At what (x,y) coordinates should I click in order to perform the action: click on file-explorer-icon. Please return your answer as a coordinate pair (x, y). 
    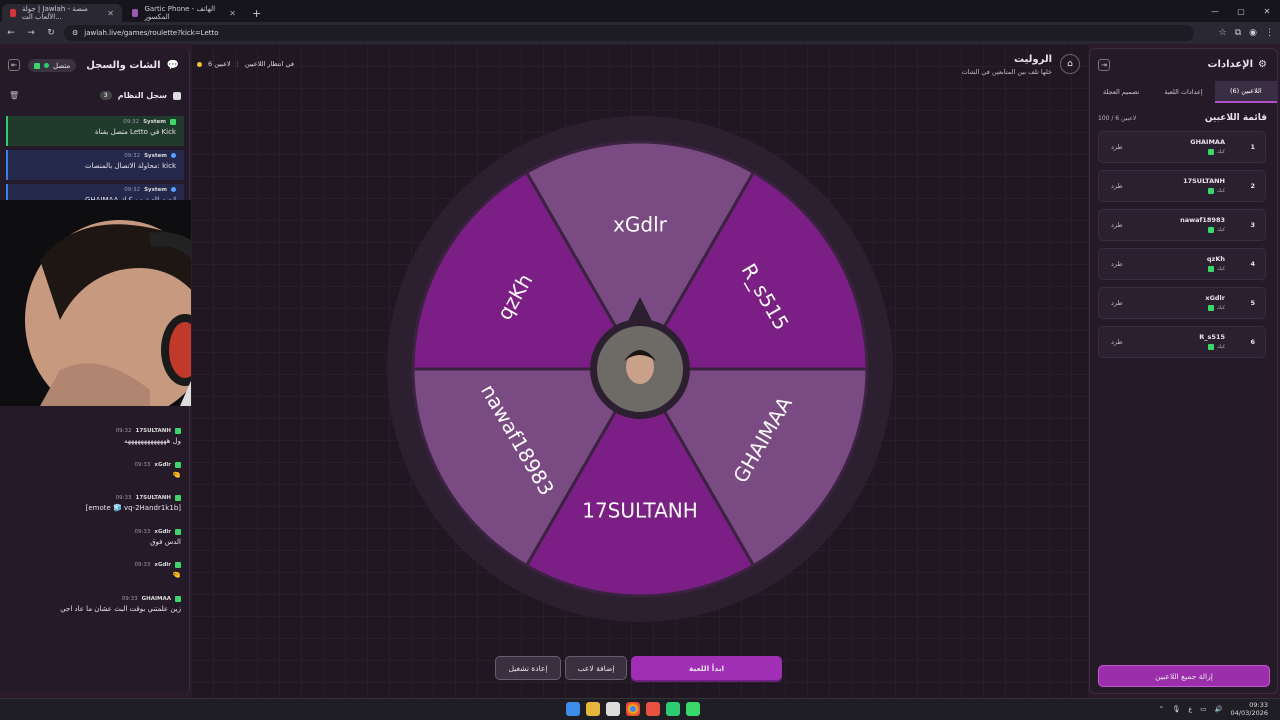
    Looking at the image, I should click on (593, 709).